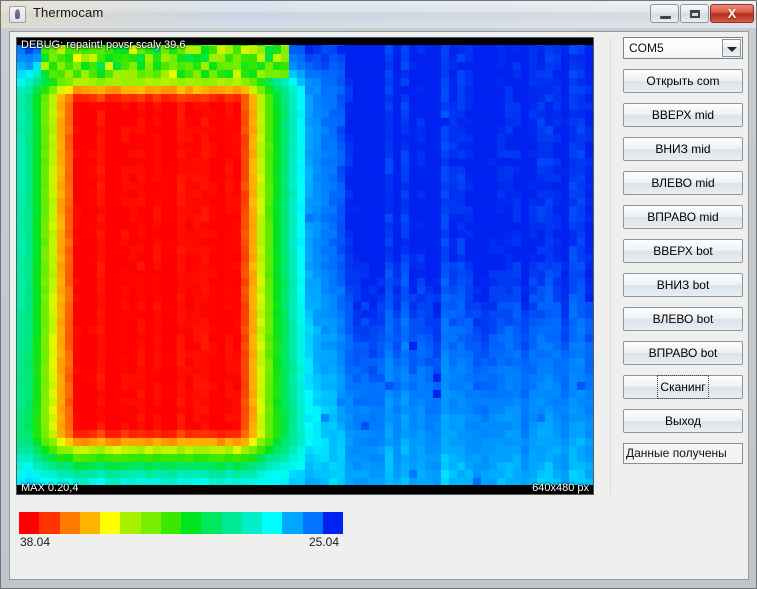 This screenshot has height=589, width=757. What do you see at coordinates (683, 453) in the screenshot?
I see `status-text-field: Данные получены` at bounding box center [683, 453].